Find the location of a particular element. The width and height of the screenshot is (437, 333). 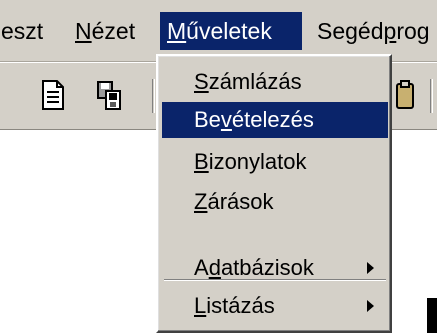

menu-item-szamlazas-accel: S is located at coordinates (201, 81).